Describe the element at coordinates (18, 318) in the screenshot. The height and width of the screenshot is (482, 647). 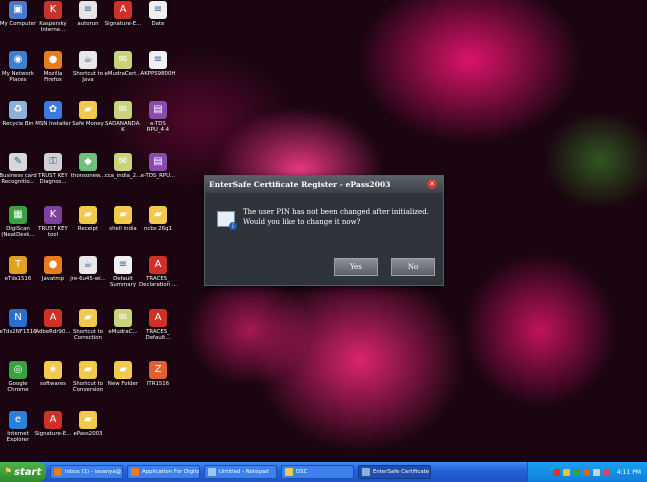
I see `tds-icon: N` at that location.